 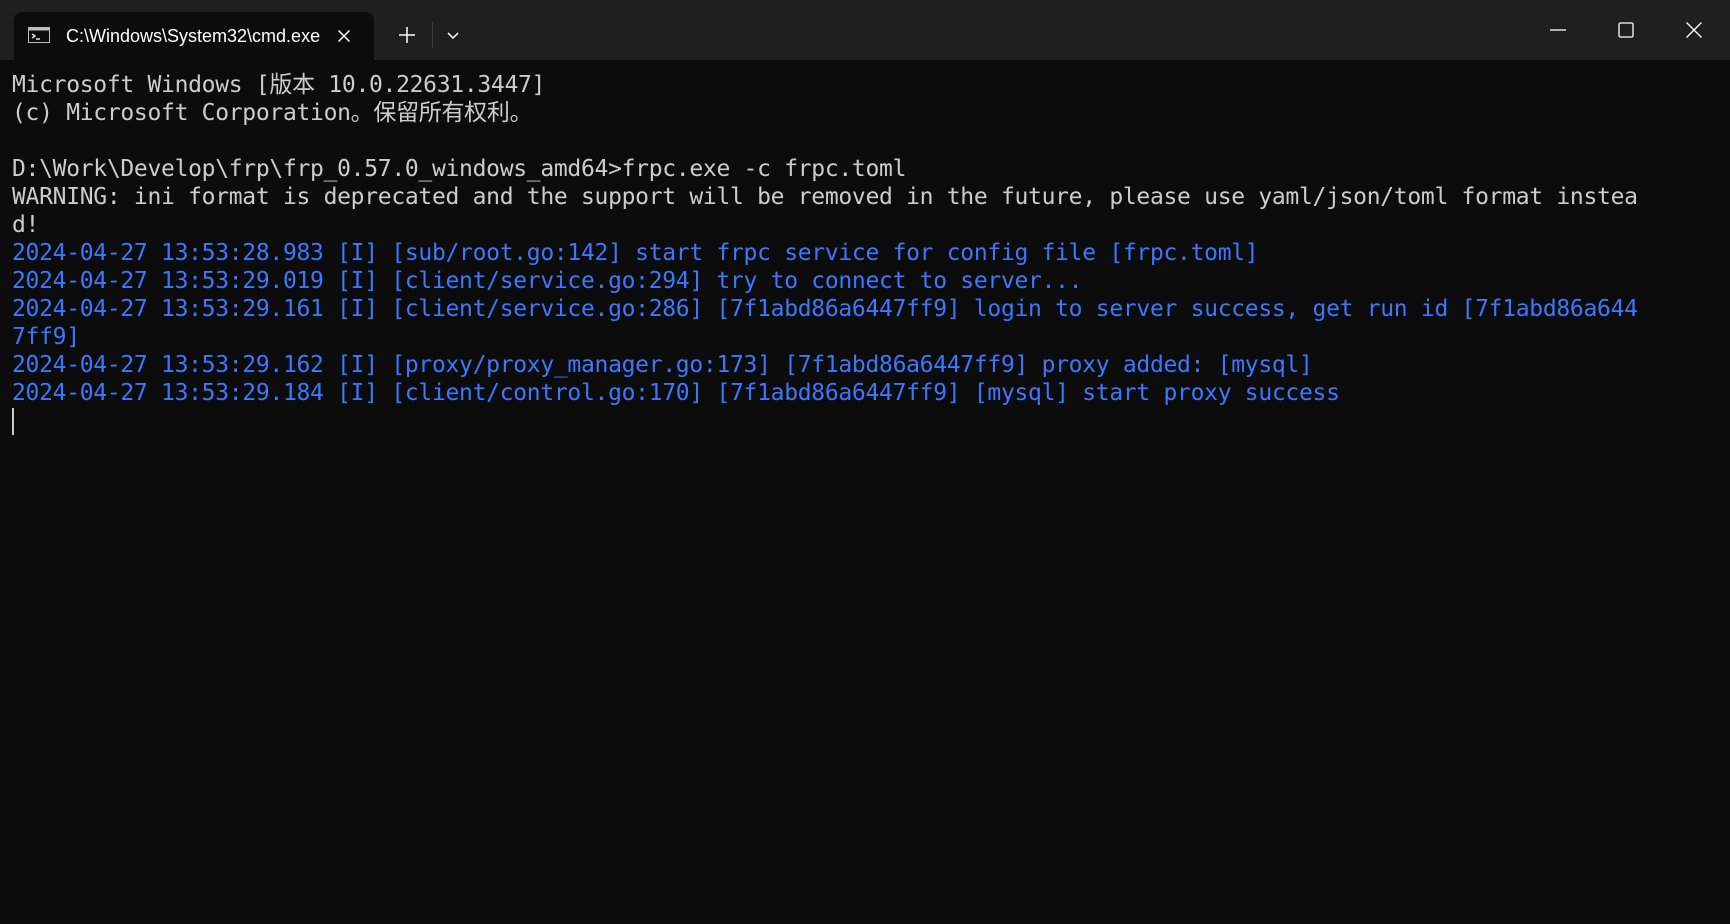 I want to click on maximize-button, so click(x=1626, y=30).